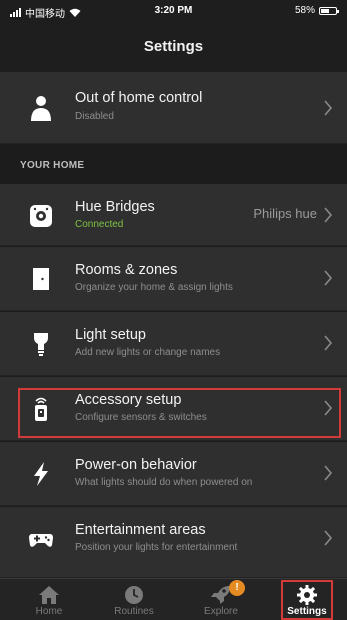 This screenshot has width=347, height=620. I want to click on clock-icon, so click(134, 595).